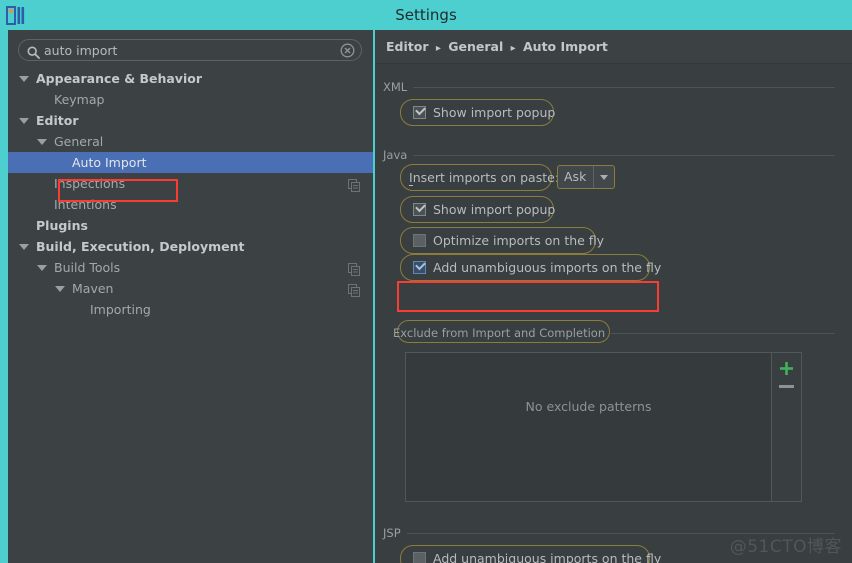 Image resolution: width=852 pixels, height=563 pixels. What do you see at coordinates (87, 267) in the screenshot?
I see `sidebar-item-label: Build Tools` at bounding box center [87, 267].